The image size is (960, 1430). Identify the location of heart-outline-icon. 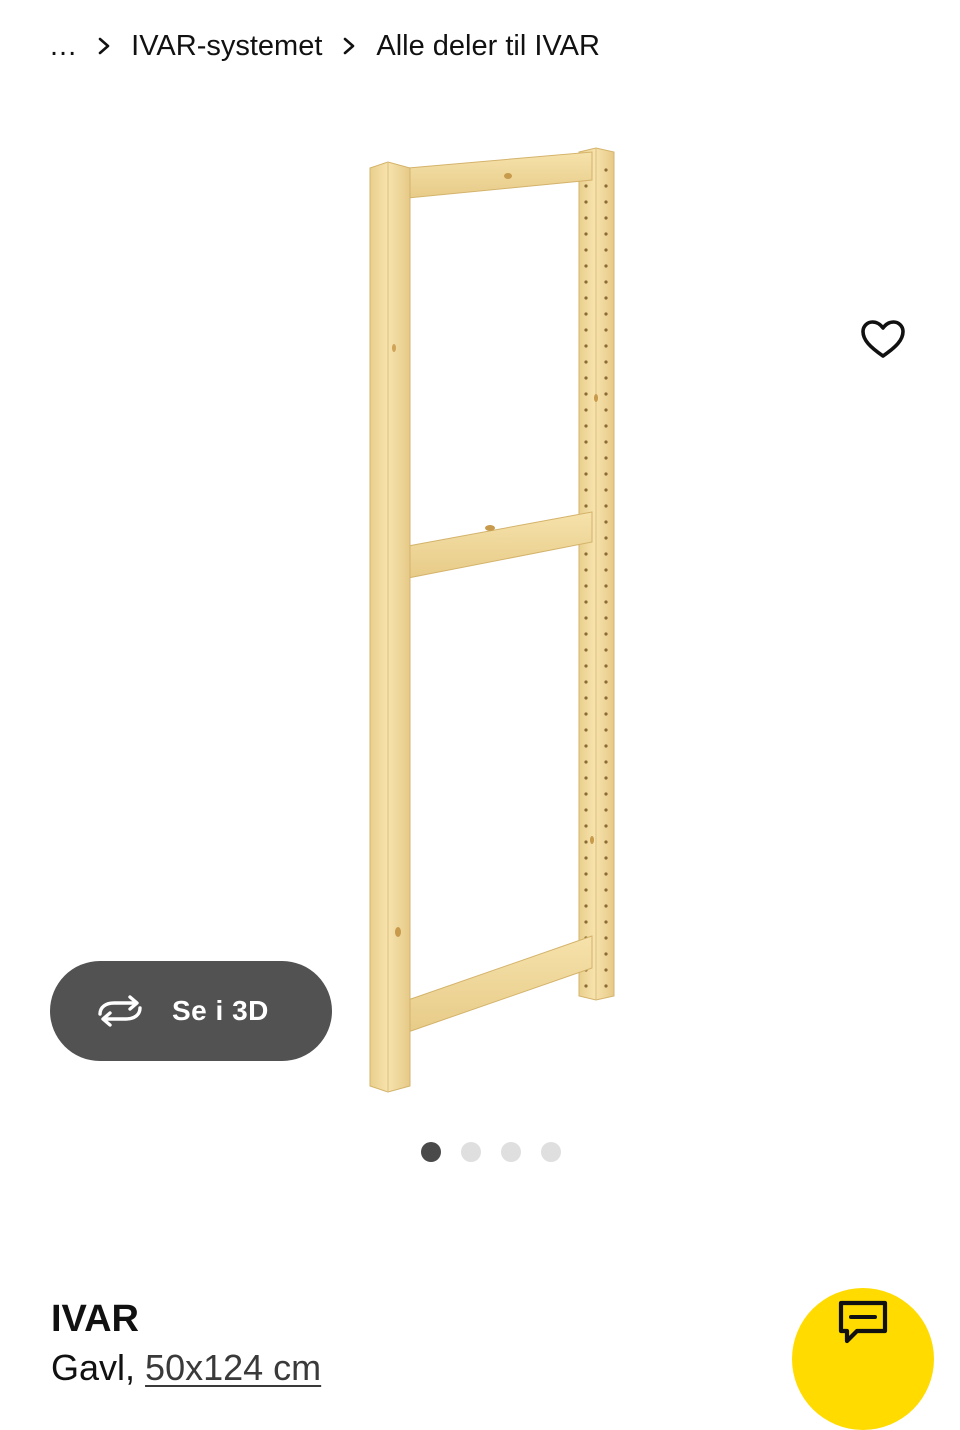
(883, 339).